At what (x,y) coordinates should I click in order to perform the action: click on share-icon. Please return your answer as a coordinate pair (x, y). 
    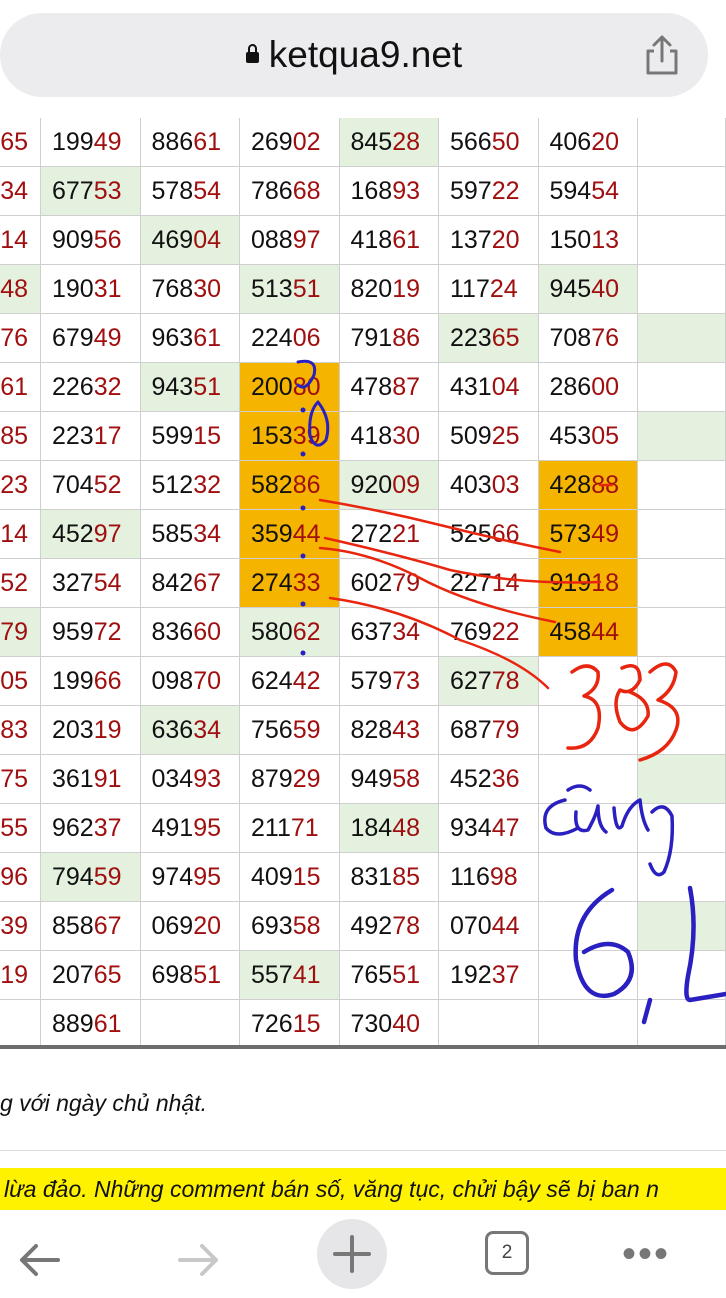
    Looking at the image, I should click on (662, 55).